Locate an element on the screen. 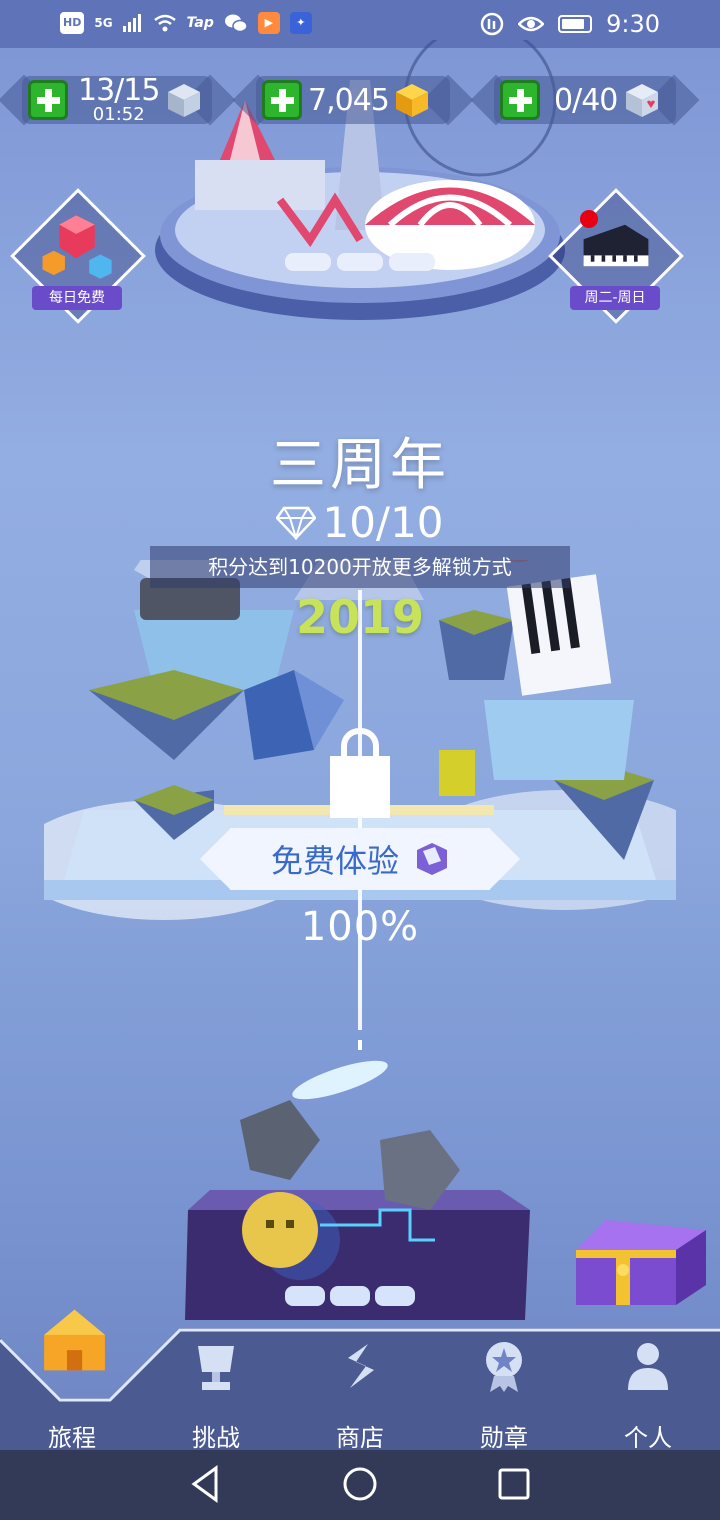 The width and height of the screenshot is (720, 1520). weekday-piano-badge: 周二-周日 is located at coordinates (616, 256).